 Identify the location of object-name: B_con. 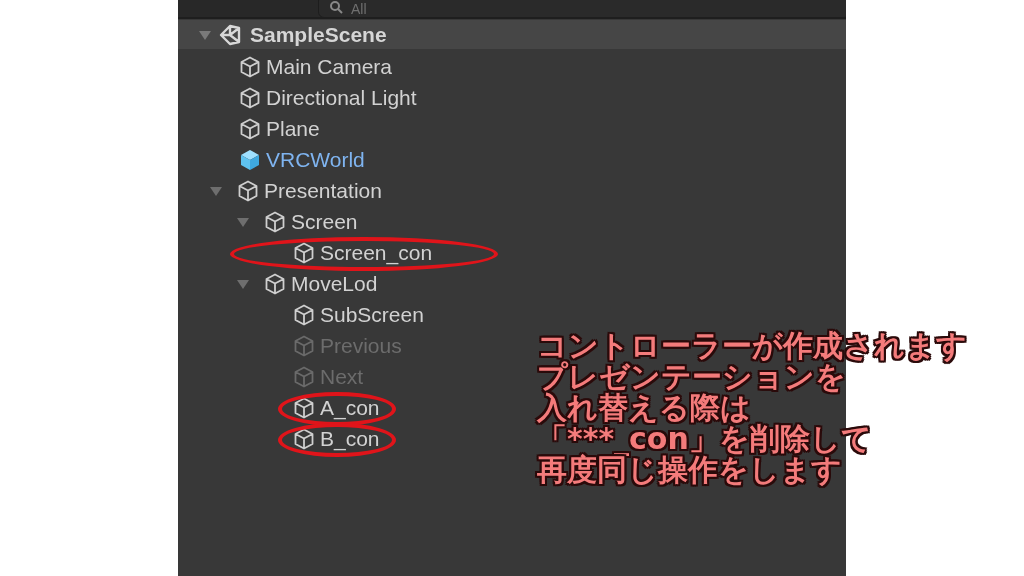
(350, 438).